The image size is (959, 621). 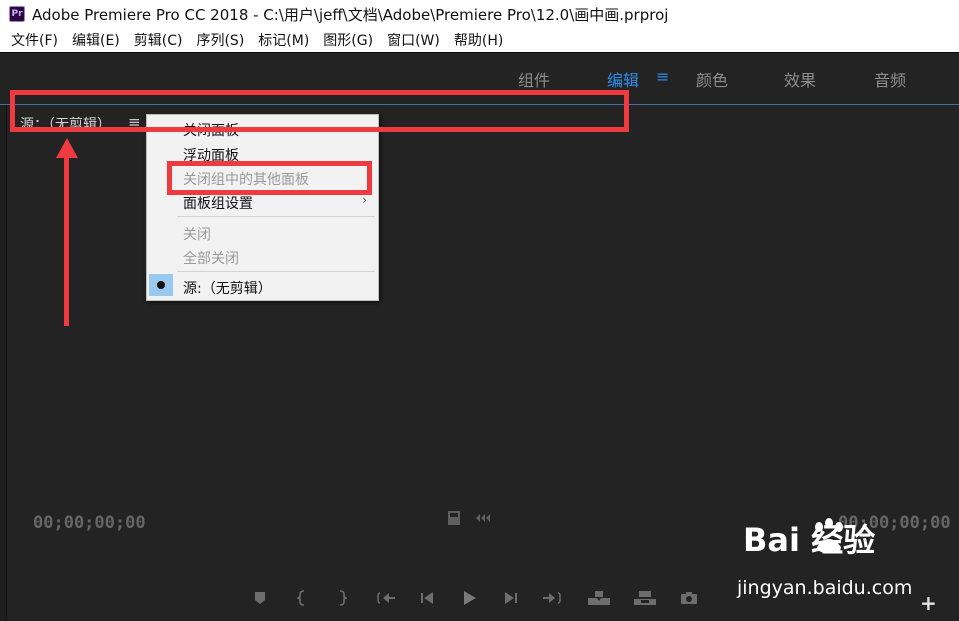 I want to click on menu-item-close-all: 全部关闭, so click(x=211, y=258).